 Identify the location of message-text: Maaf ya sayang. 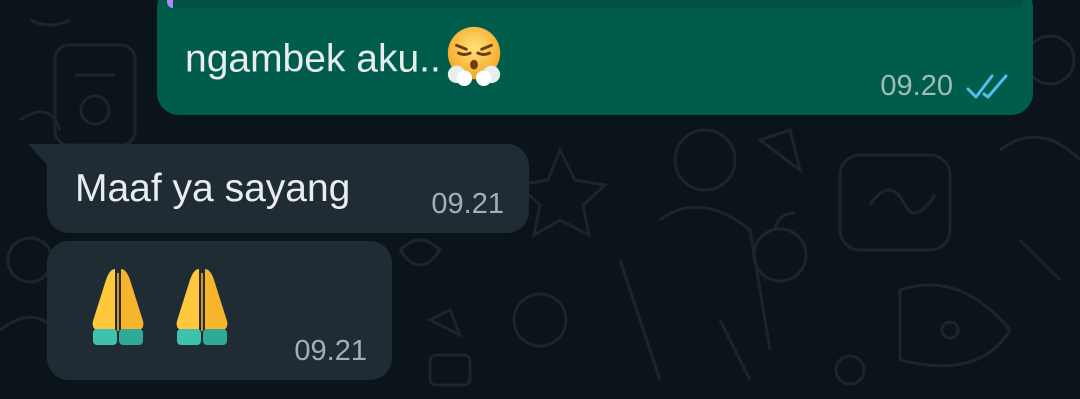
(213, 188).